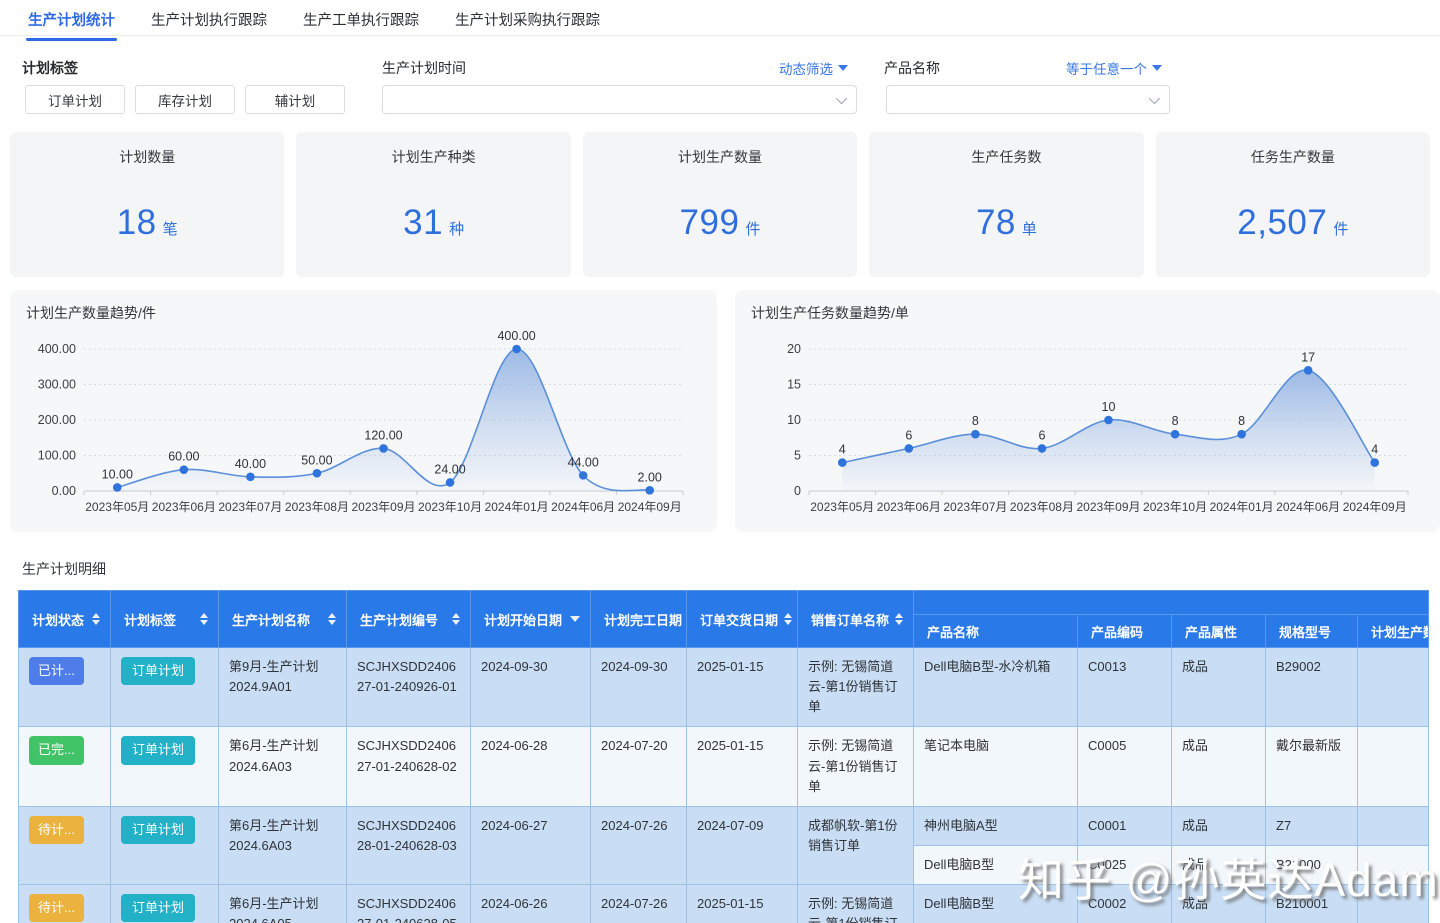  What do you see at coordinates (1311, 766) in the screenshot?
I see `product-spec-cell: 戴尔最新版` at bounding box center [1311, 766].